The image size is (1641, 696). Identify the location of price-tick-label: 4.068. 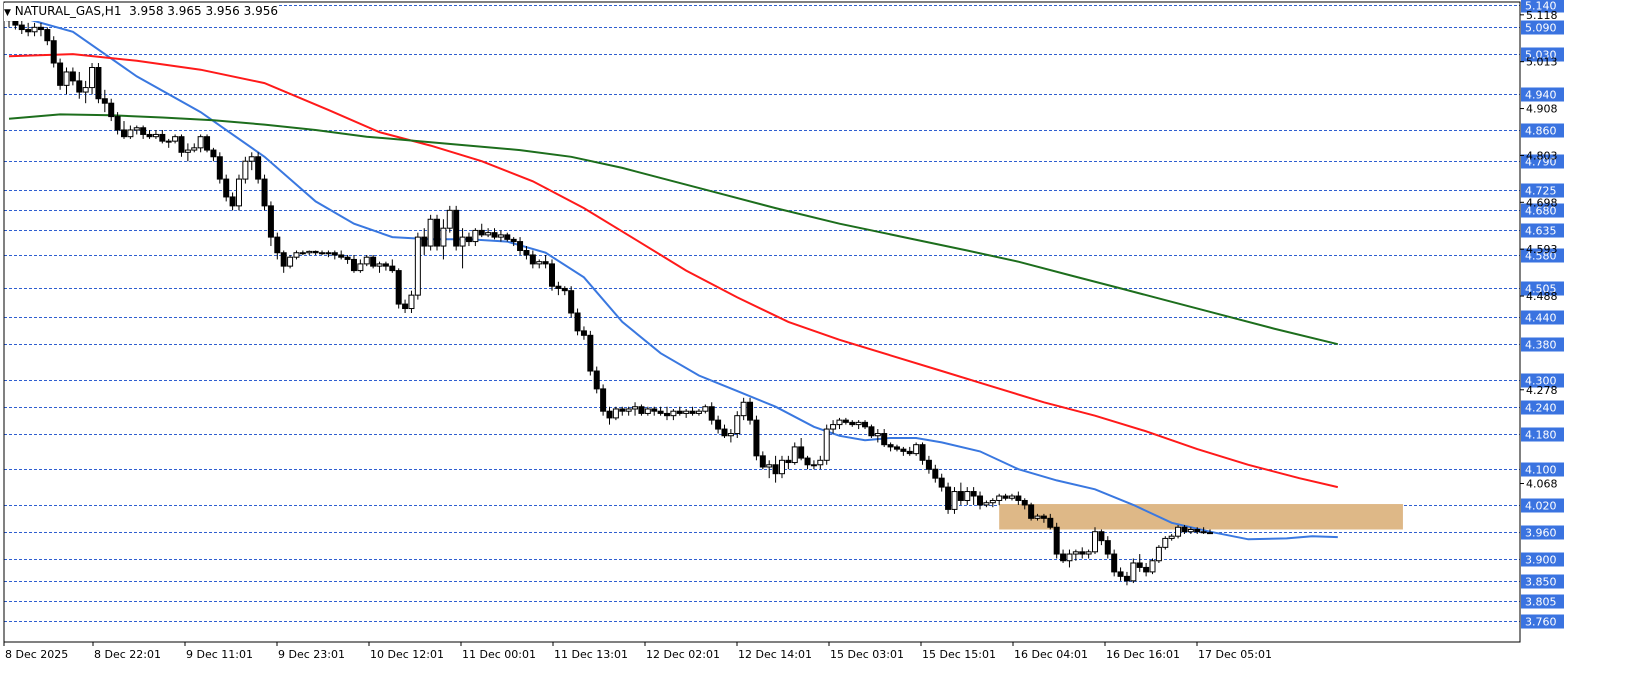
(1542, 484).